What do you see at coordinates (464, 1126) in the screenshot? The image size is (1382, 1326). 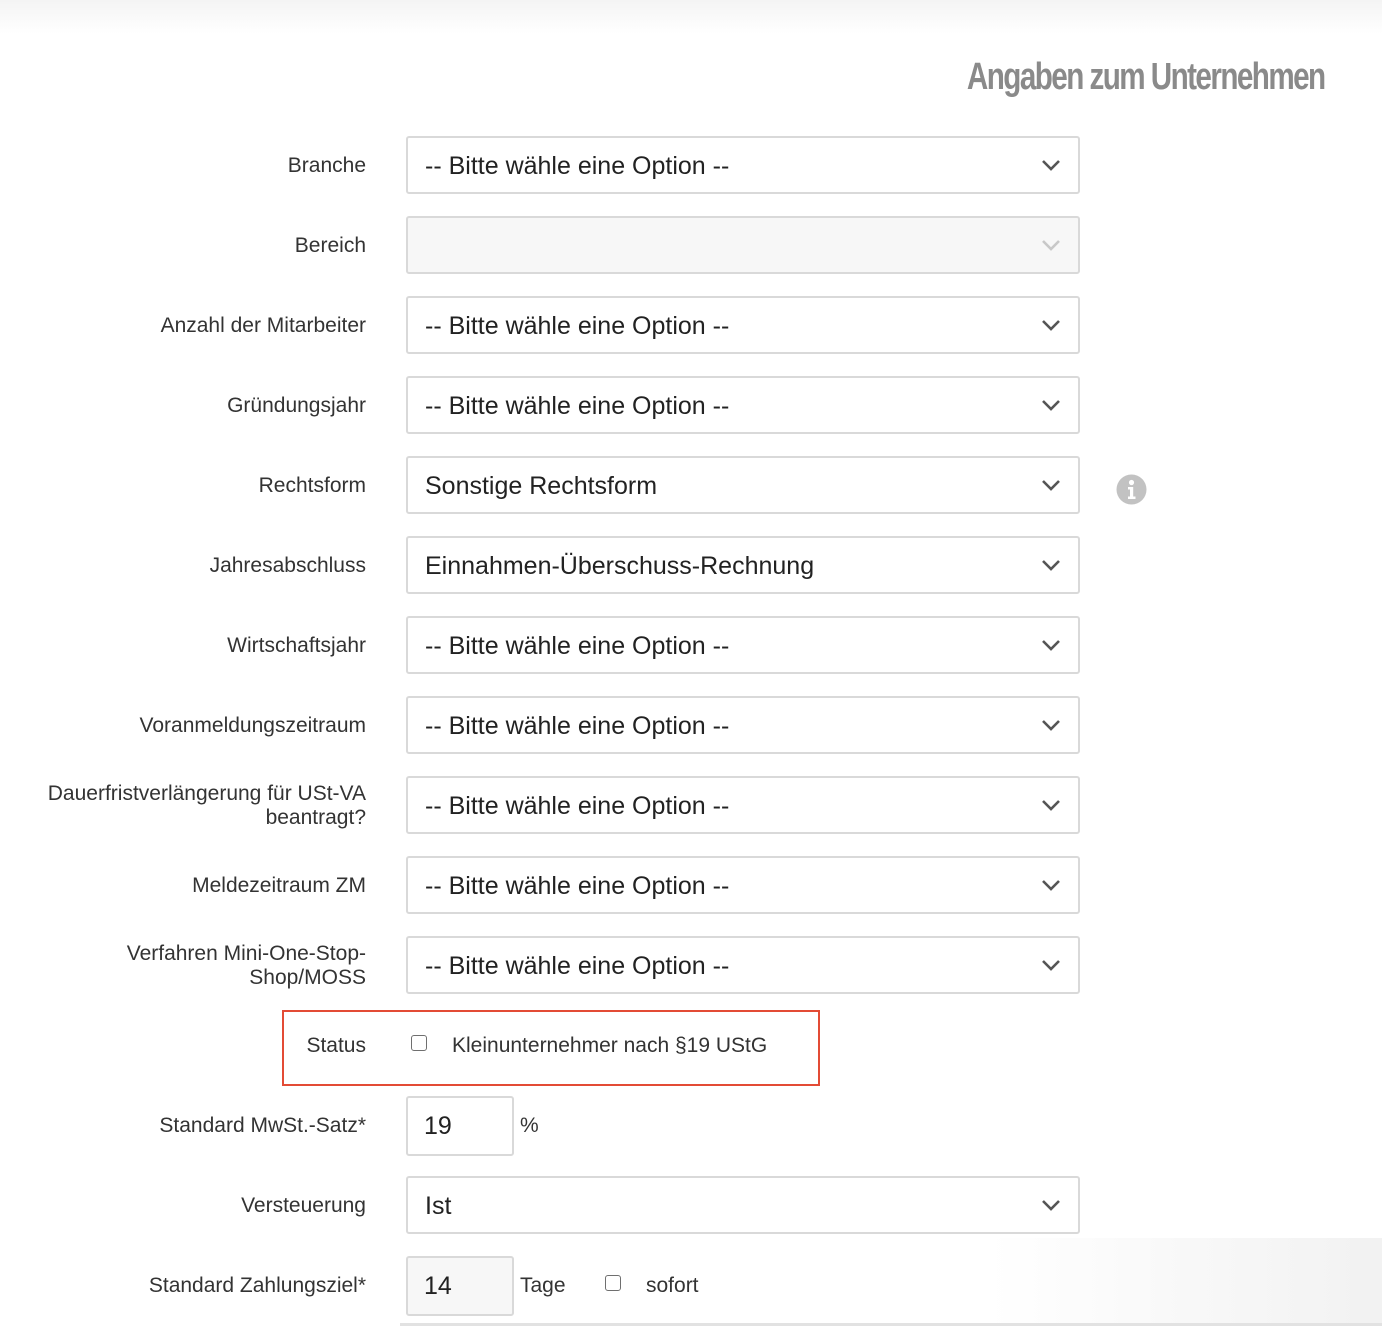 I see `mwst-input` at bounding box center [464, 1126].